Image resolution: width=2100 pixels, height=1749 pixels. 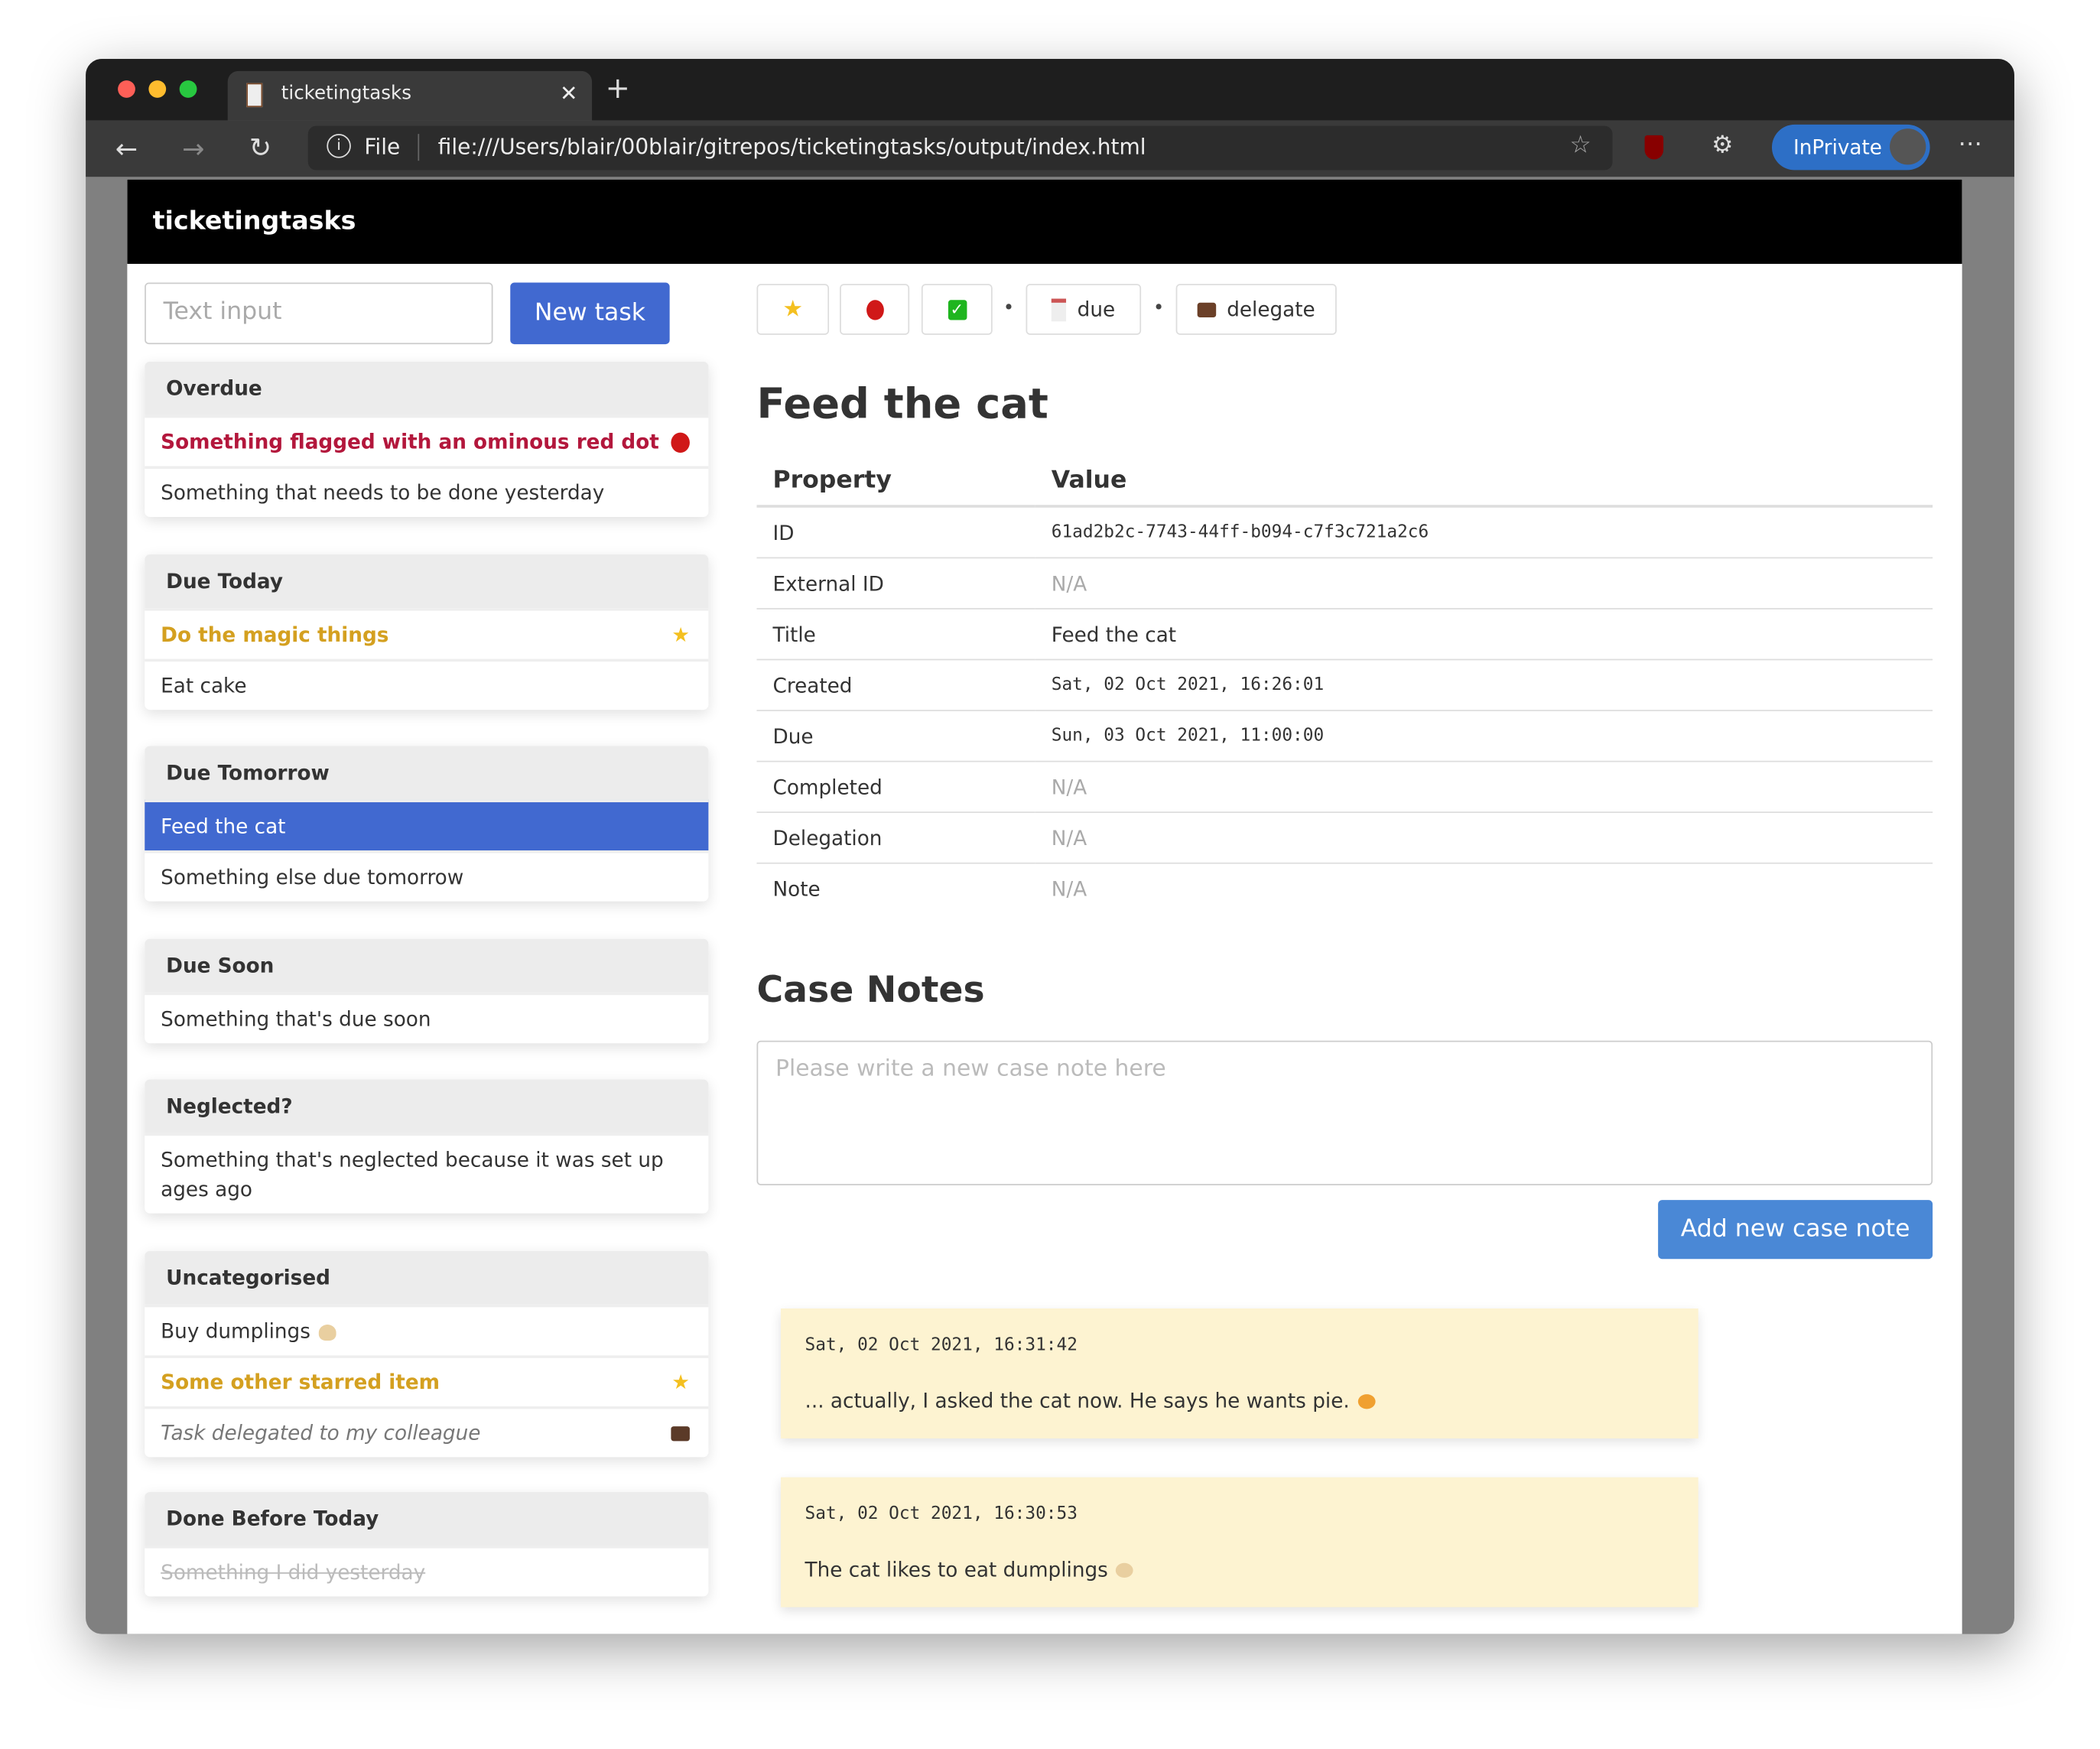 I want to click on back-icon: ←, so click(x=127, y=148).